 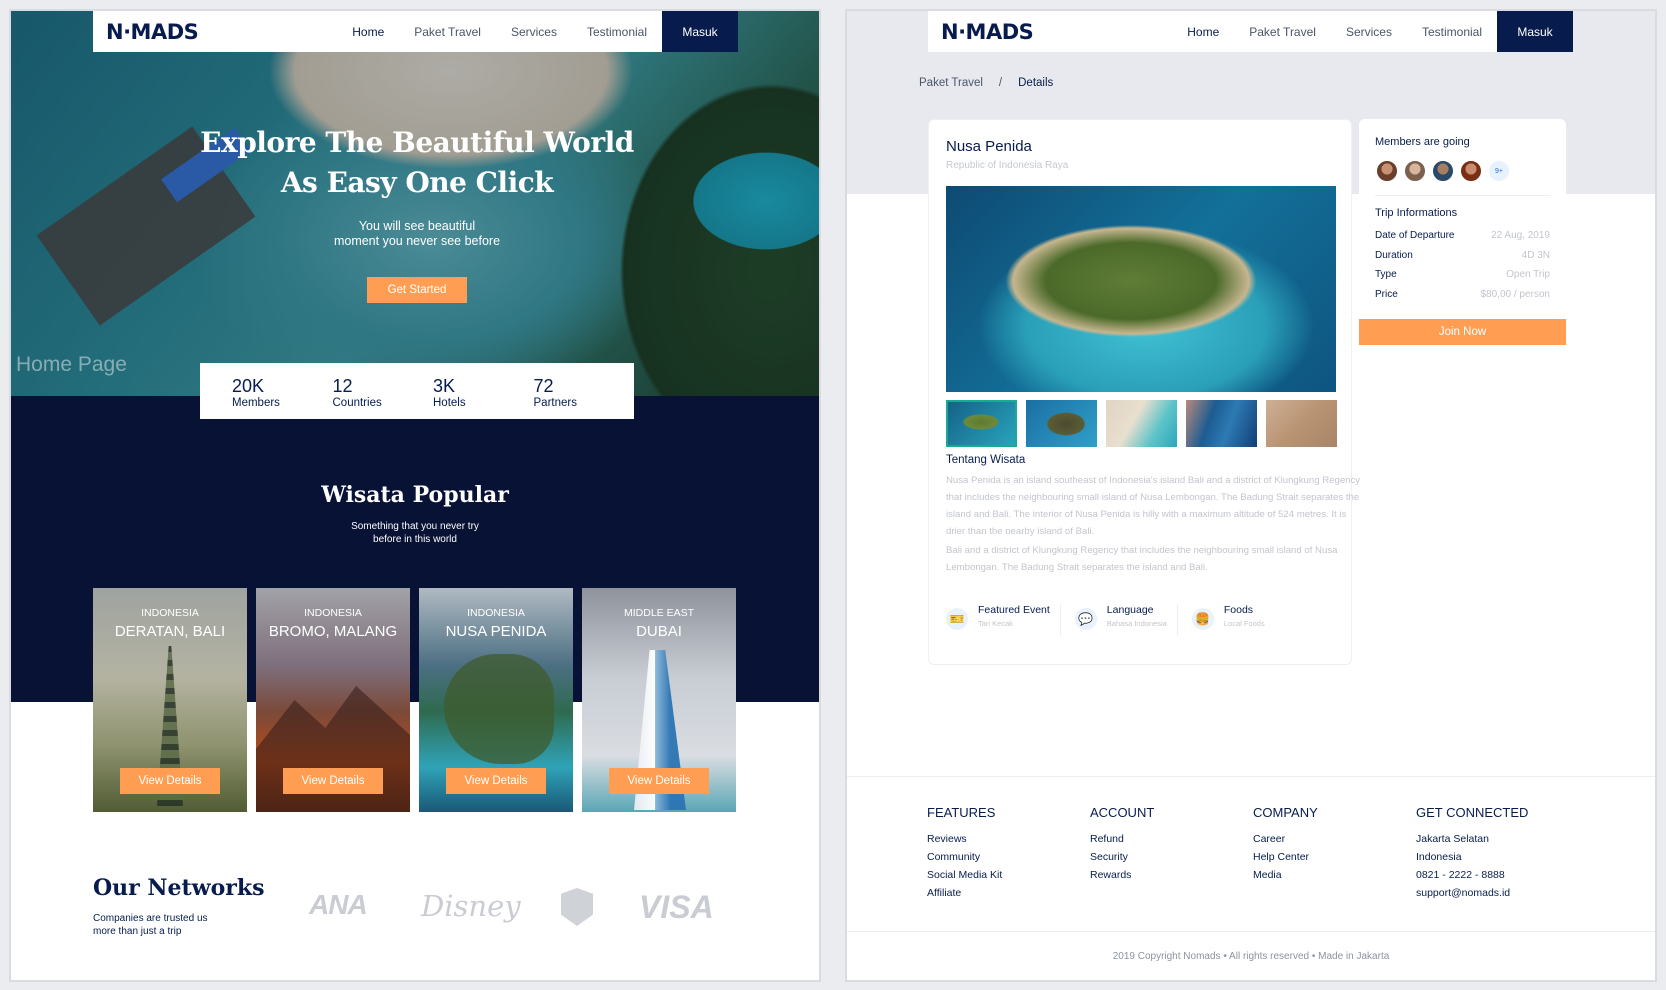 What do you see at coordinates (71, 364) in the screenshot?
I see `page-label: Home Page` at bounding box center [71, 364].